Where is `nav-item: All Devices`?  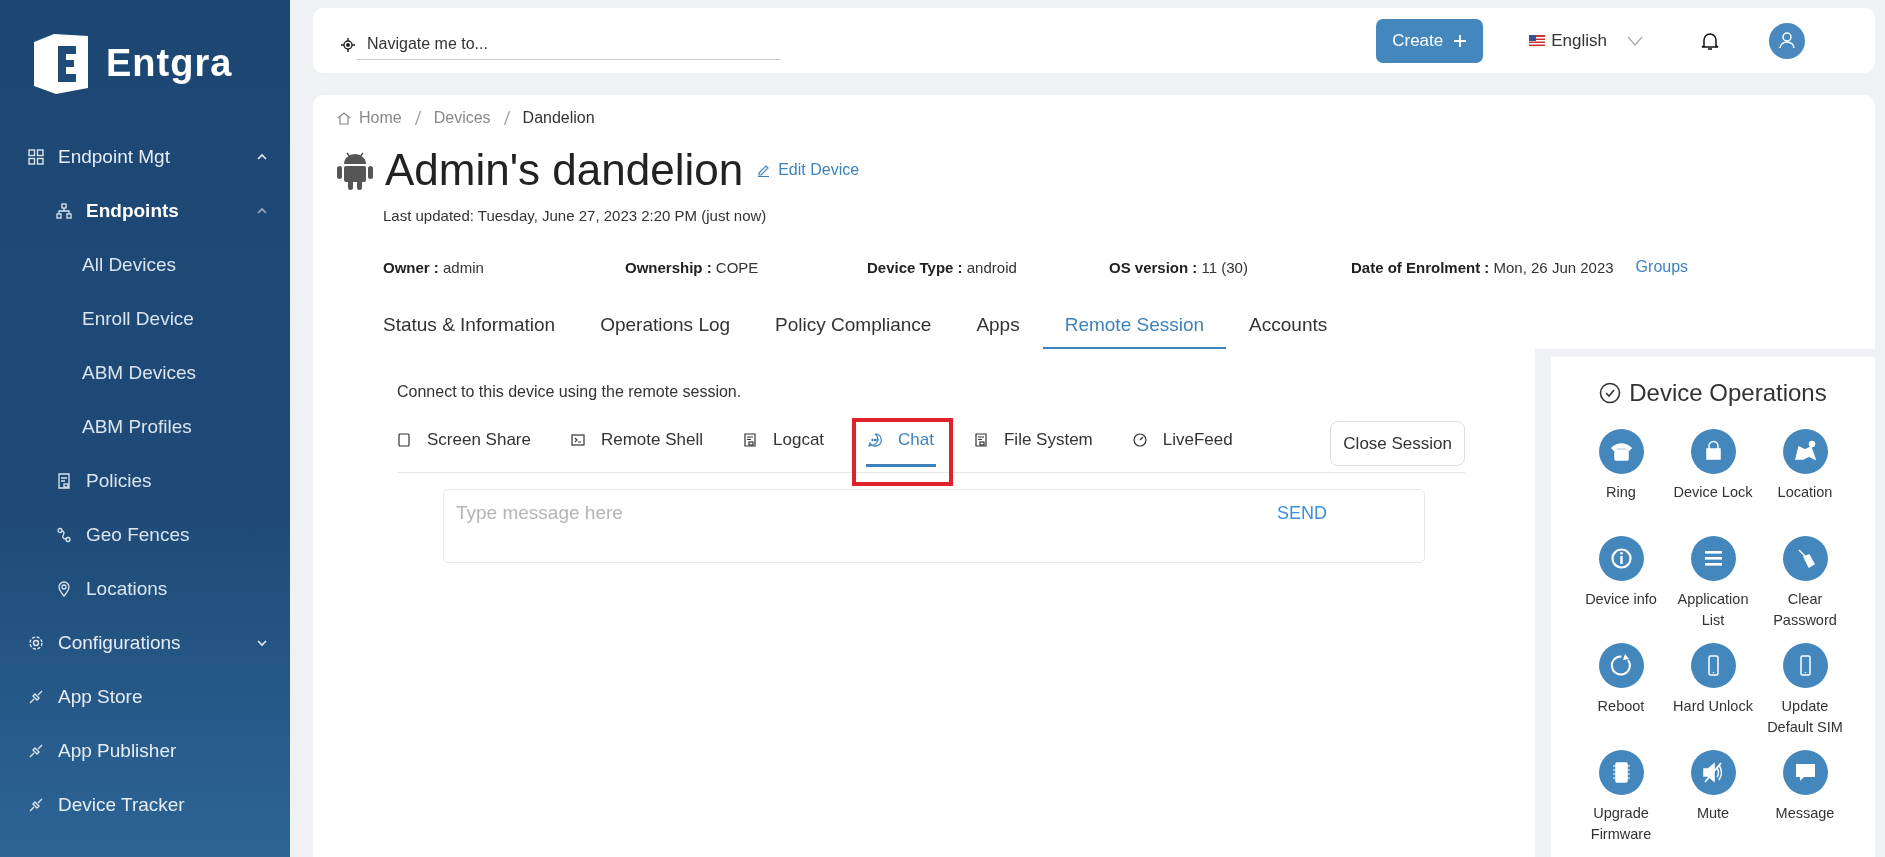 nav-item: All Devices is located at coordinates (145, 265).